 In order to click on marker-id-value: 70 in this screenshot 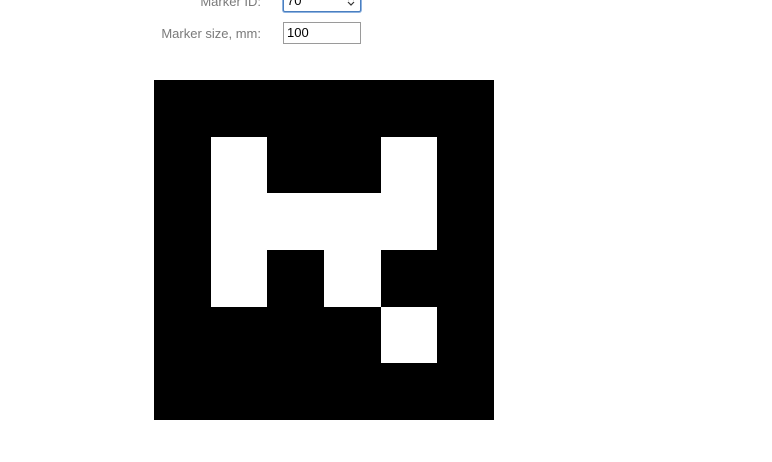, I will do `click(294, 4)`.